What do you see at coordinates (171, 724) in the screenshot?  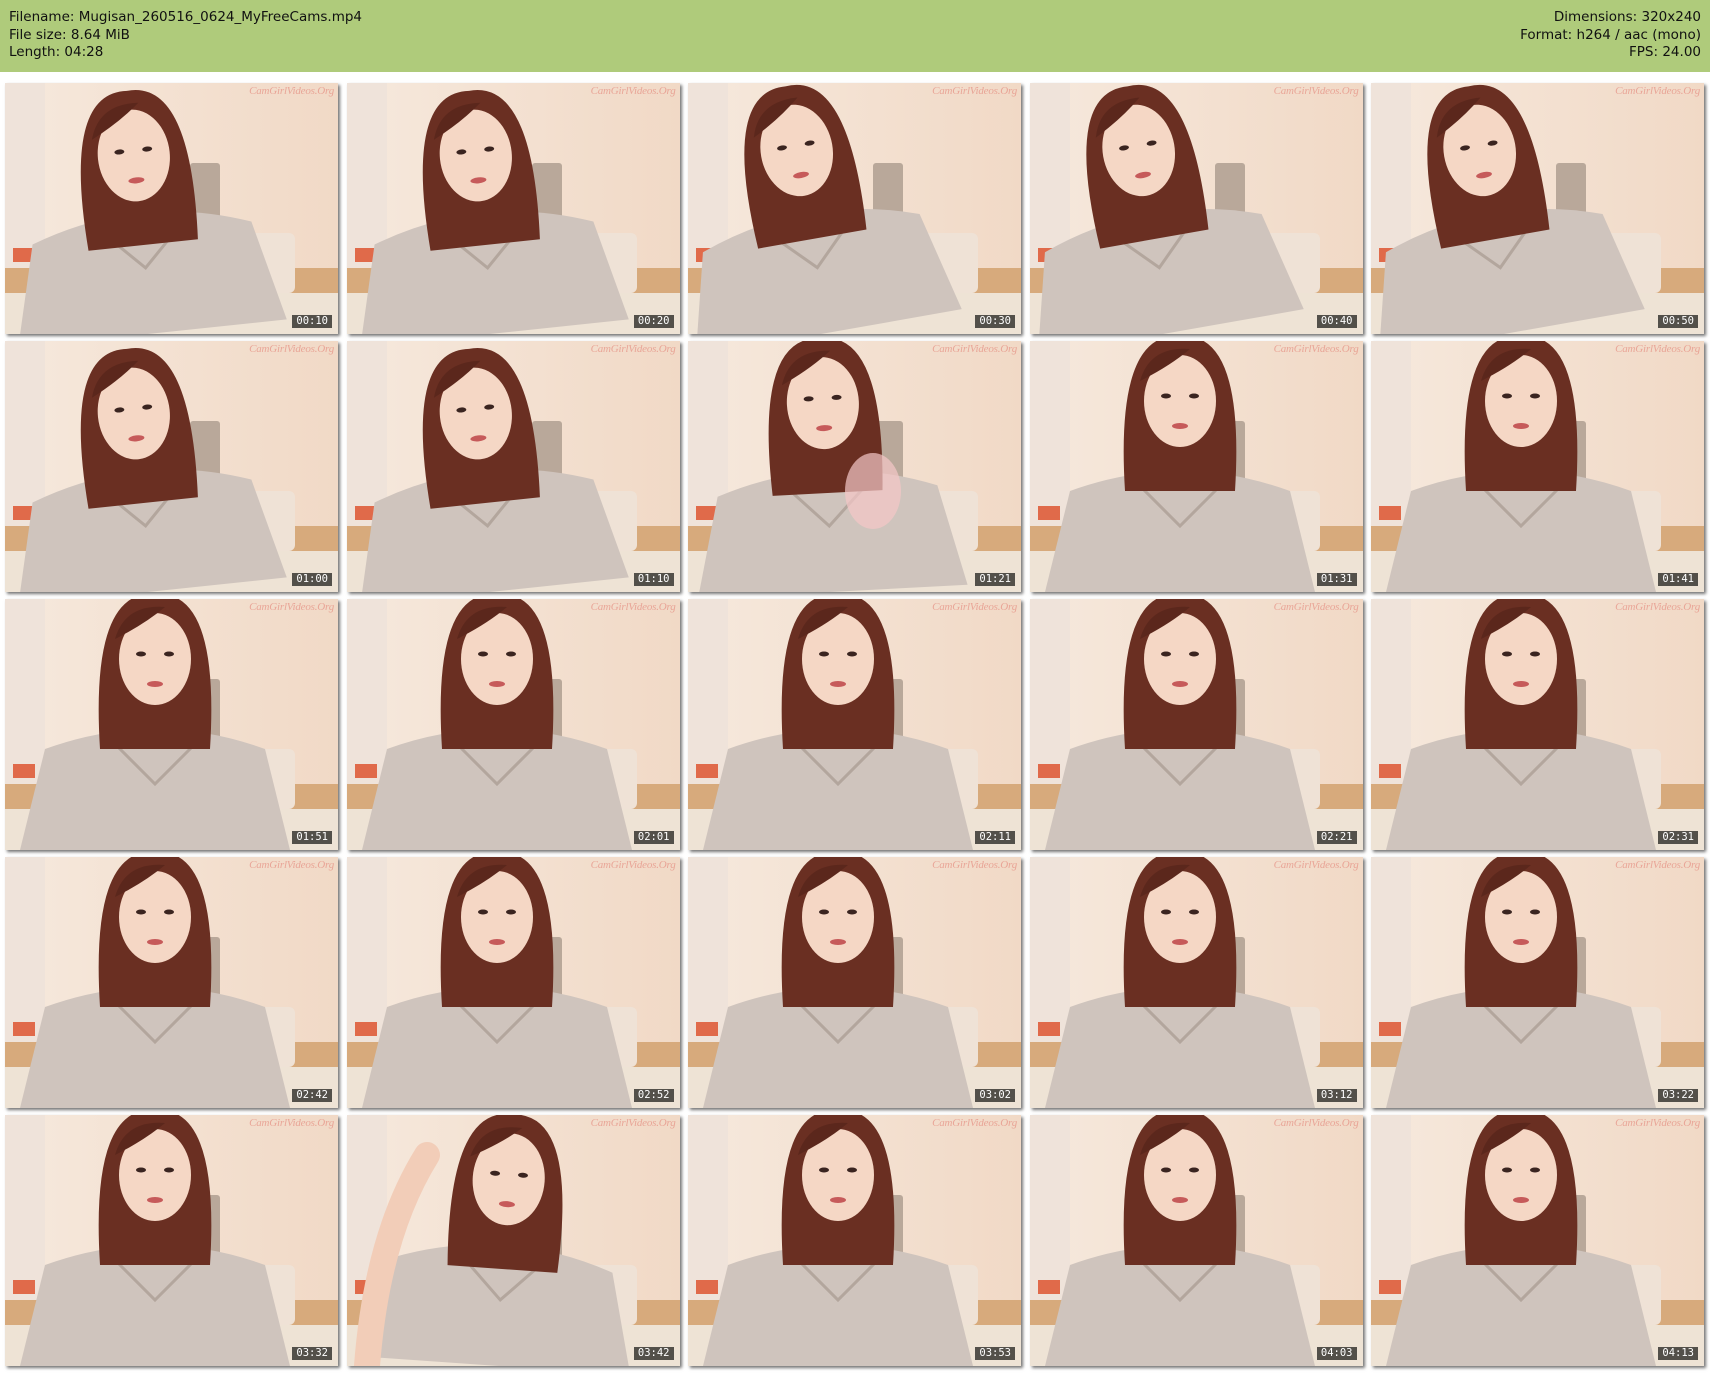 I see `thumbnail: CamGirlVideos.Org 01:51` at bounding box center [171, 724].